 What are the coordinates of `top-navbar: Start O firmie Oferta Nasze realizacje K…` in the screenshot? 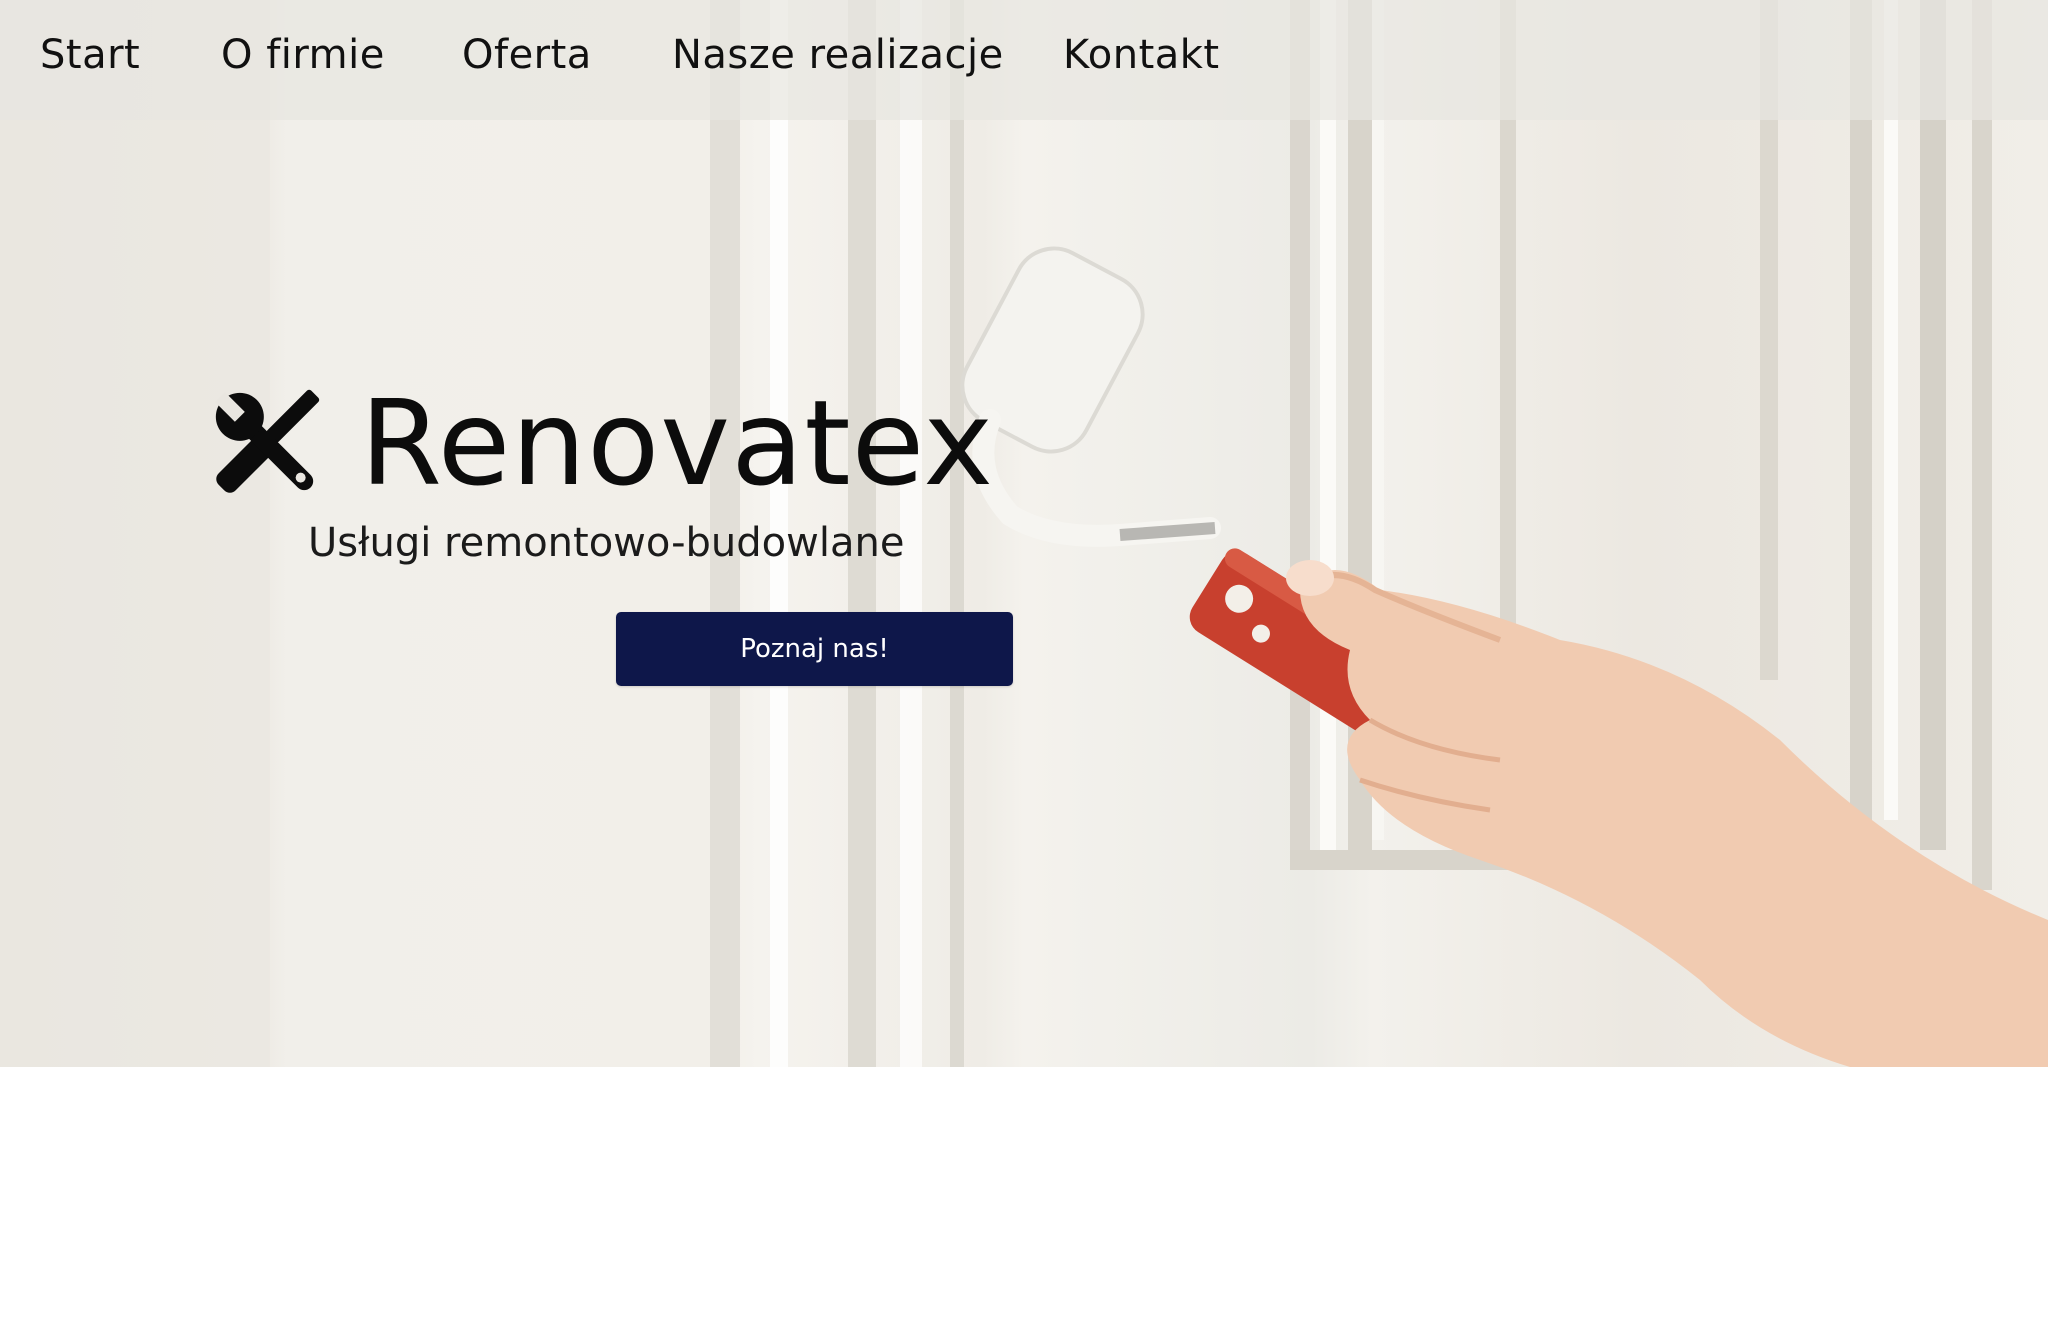 It's located at (1024, 60).